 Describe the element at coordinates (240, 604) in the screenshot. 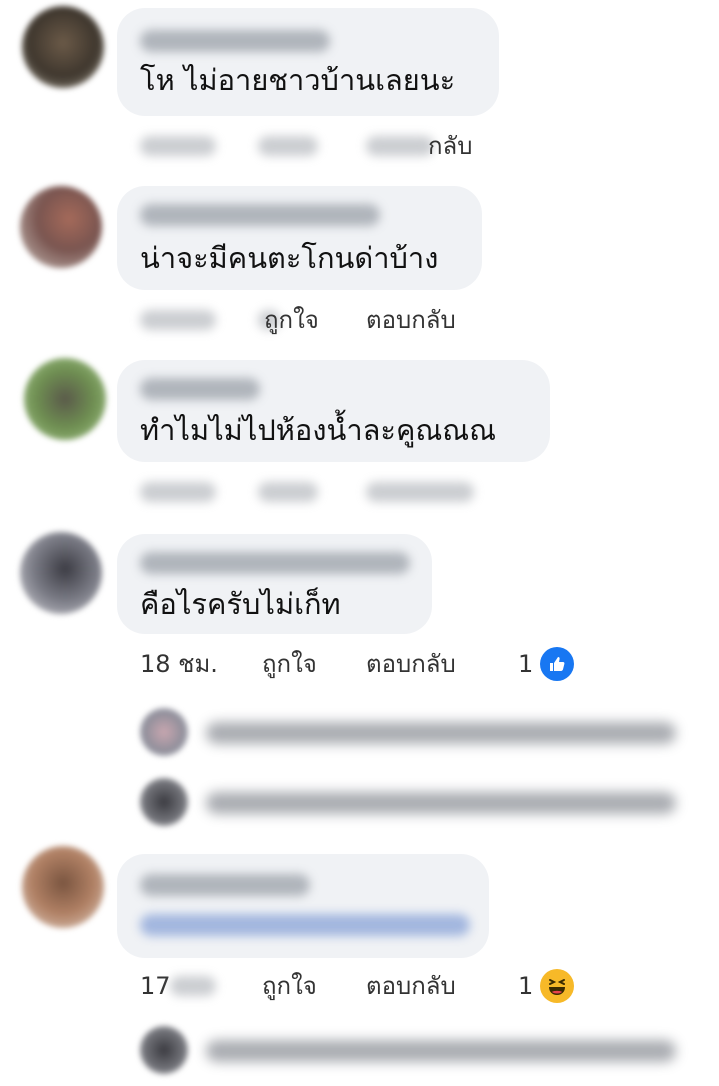

I see `comment-text: คือไรครับไม่เก็ท` at that location.